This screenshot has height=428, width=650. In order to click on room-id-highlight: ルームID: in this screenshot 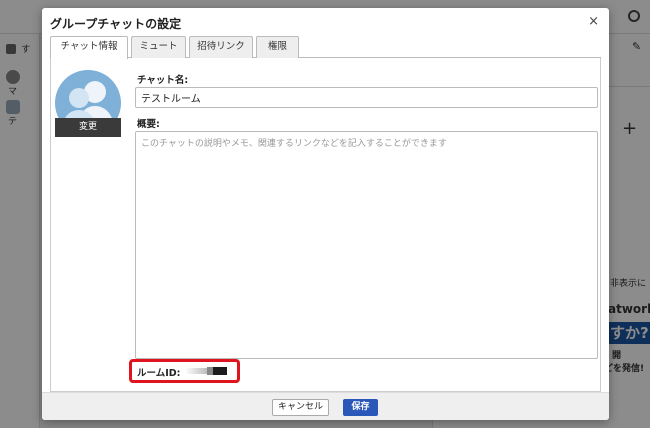, I will do `click(184, 371)`.